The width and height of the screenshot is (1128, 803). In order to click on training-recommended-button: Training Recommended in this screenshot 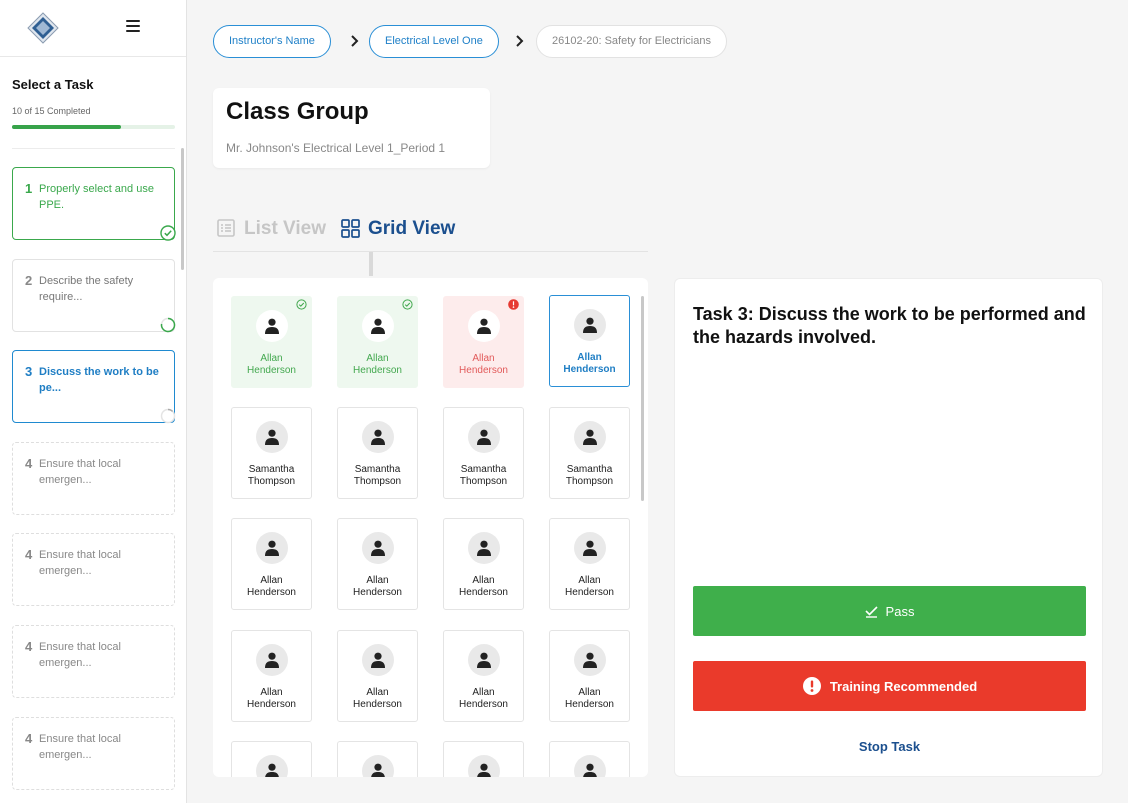, I will do `click(889, 686)`.